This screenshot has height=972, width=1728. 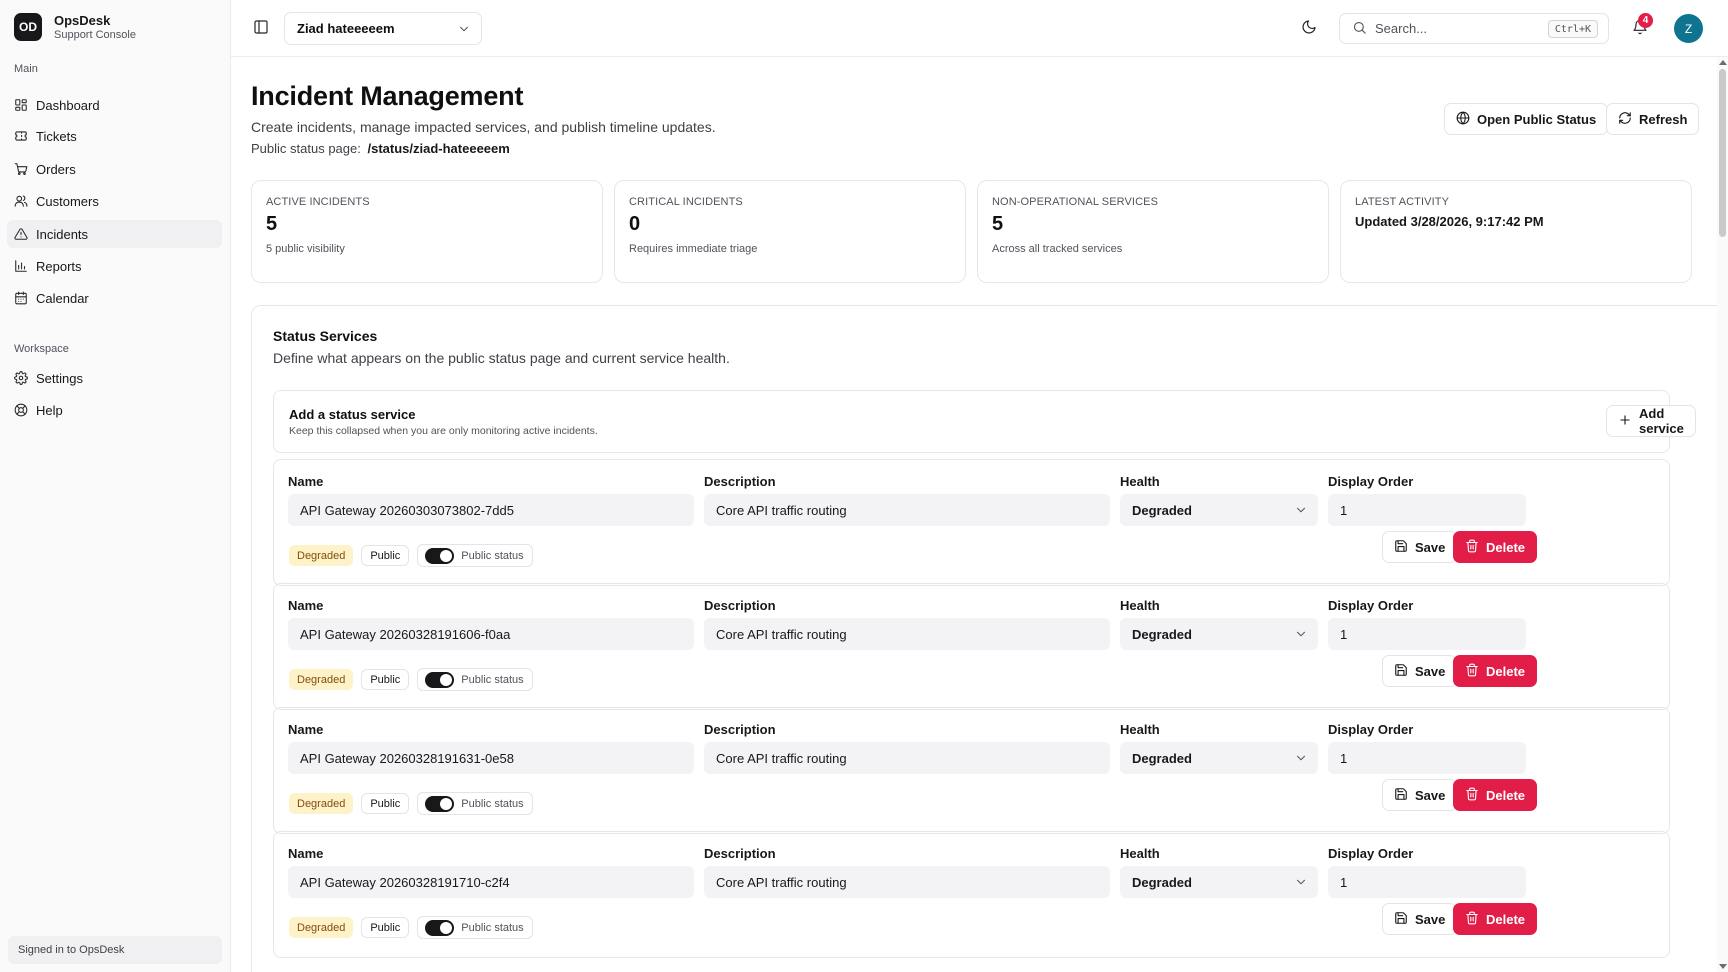 What do you see at coordinates (686, 202) in the screenshot?
I see `stat-label: Critical incidents` at bounding box center [686, 202].